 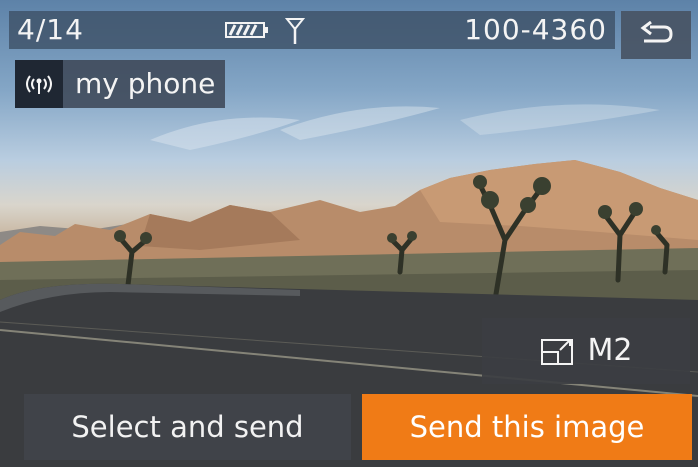 I want to click on wifi-signal-icon, so click(x=39, y=84).